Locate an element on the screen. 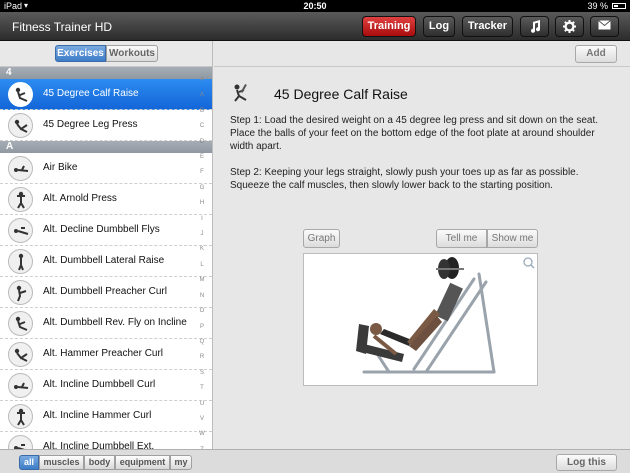 Image resolution: width=630 pixels, height=473 pixels. tracker-tab: Tracker is located at coordinates (487, 26).